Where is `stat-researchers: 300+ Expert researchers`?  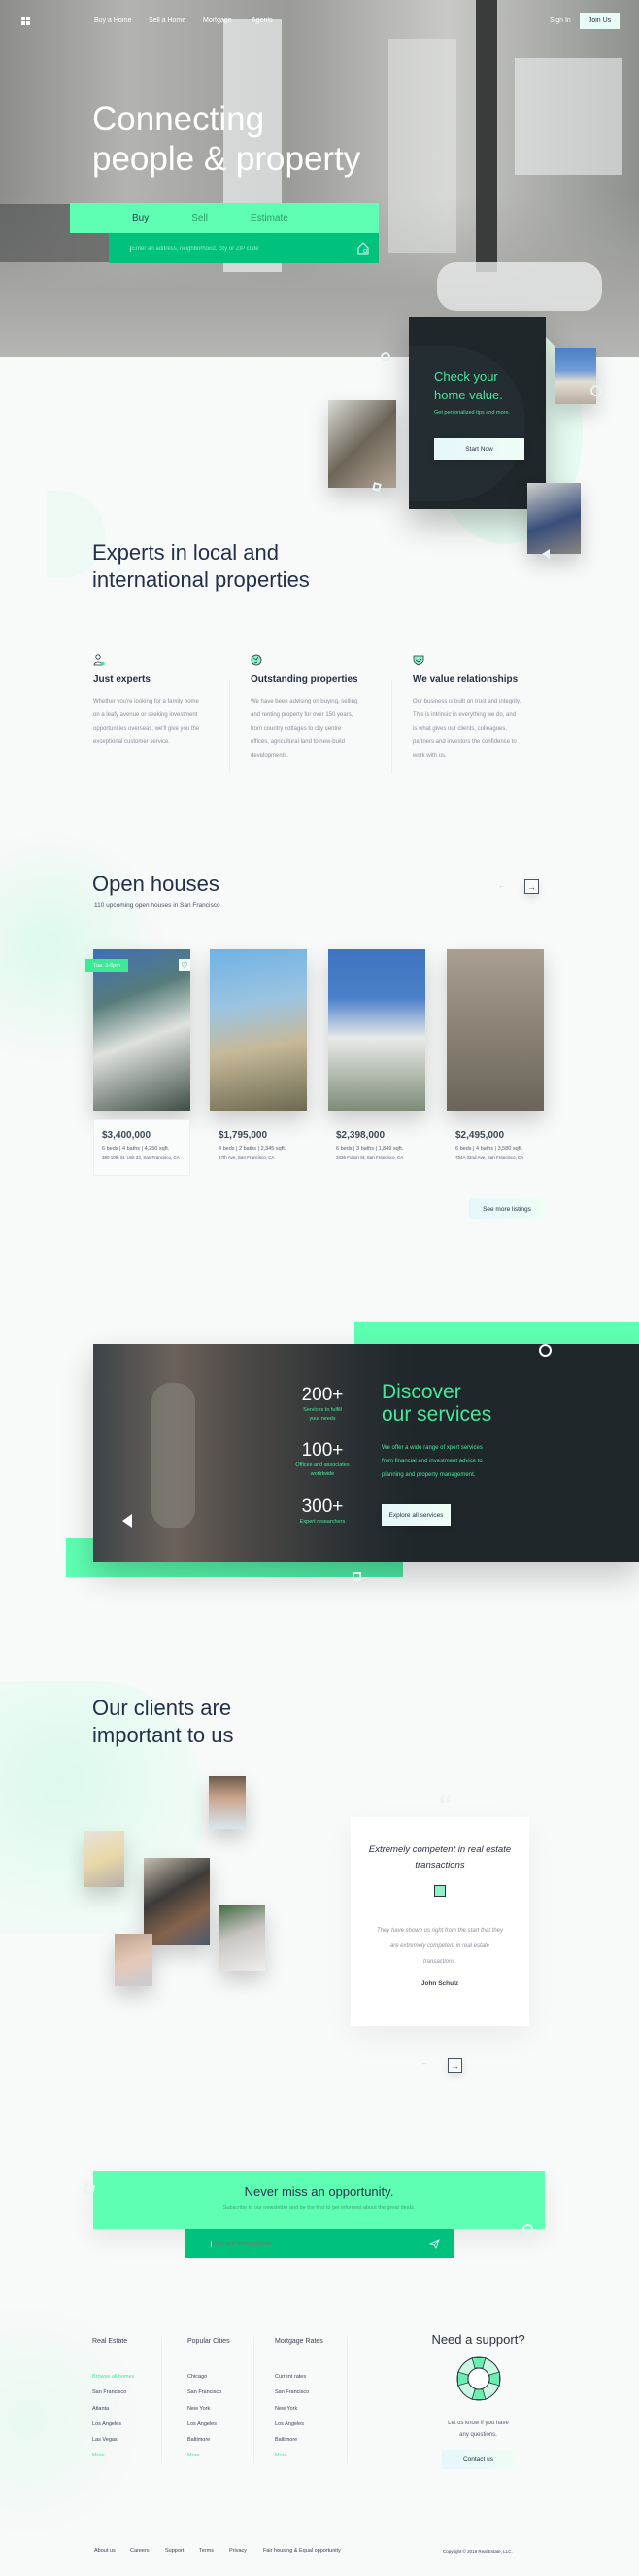
stat-researchers: 300+ Expert researchers is located at coordinates (322, 1511).